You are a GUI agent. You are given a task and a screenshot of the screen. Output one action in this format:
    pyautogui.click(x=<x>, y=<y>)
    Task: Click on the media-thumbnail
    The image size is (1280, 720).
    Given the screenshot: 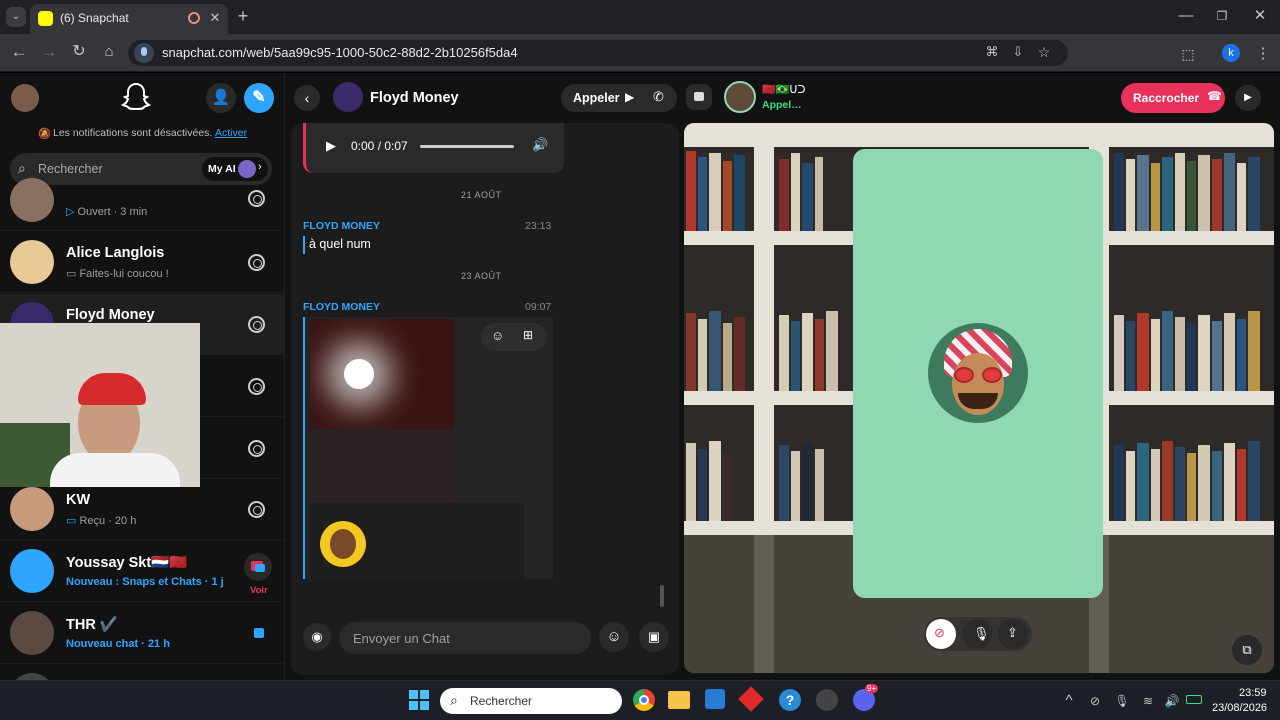 What is the action you would take?
    pyautogui.click(x=382, y=411)
    